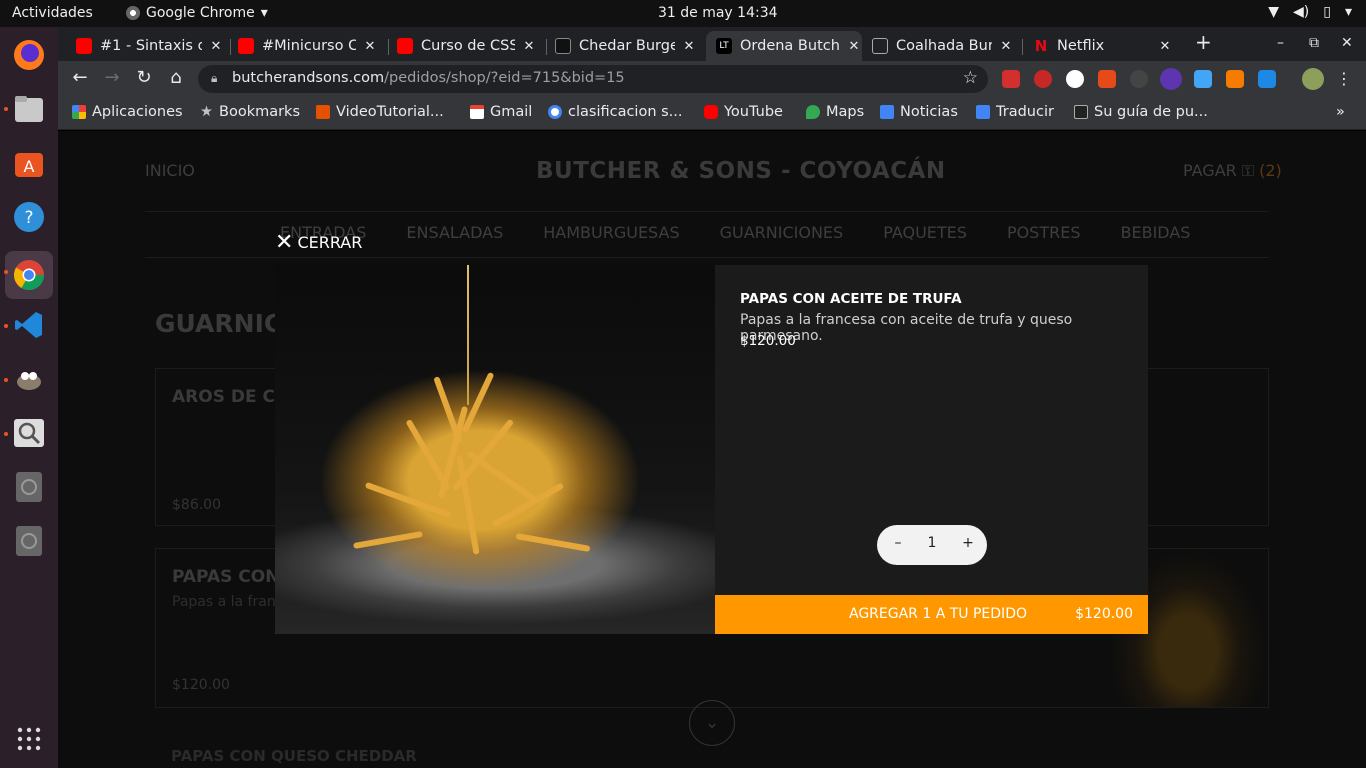 The image size is (1366, 768). I want to click on minimize-button: –, so click(1280, 43).